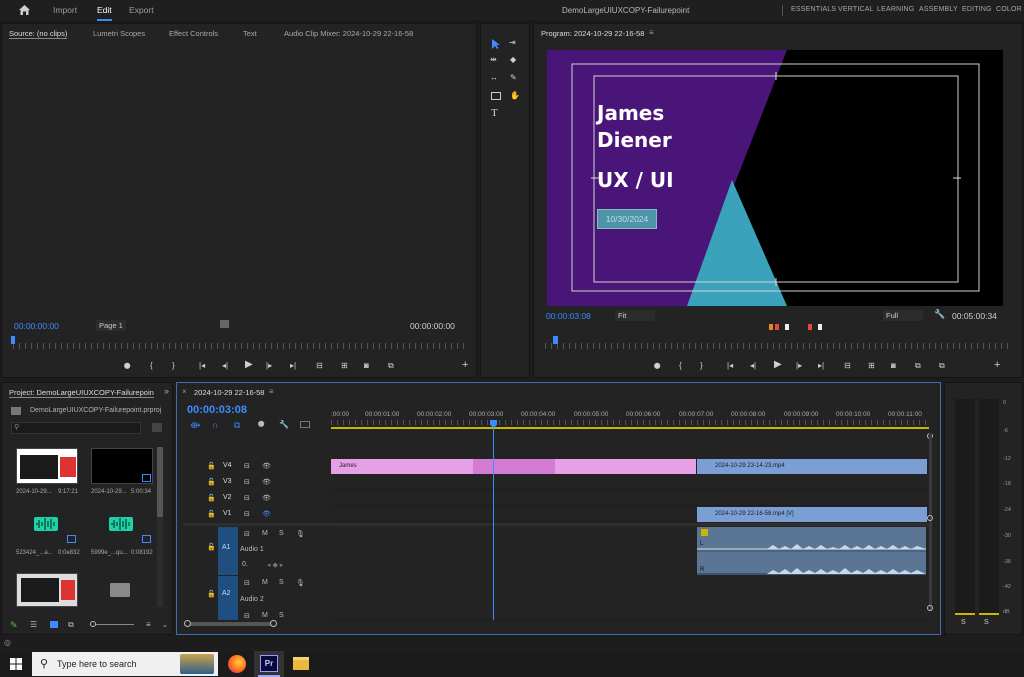 The image size is (1024, 677). Describe the element at coordinates (119, 33) in the screenshot. I see `tab-lumetri-scopes: Lumetri Scopes` at that location.